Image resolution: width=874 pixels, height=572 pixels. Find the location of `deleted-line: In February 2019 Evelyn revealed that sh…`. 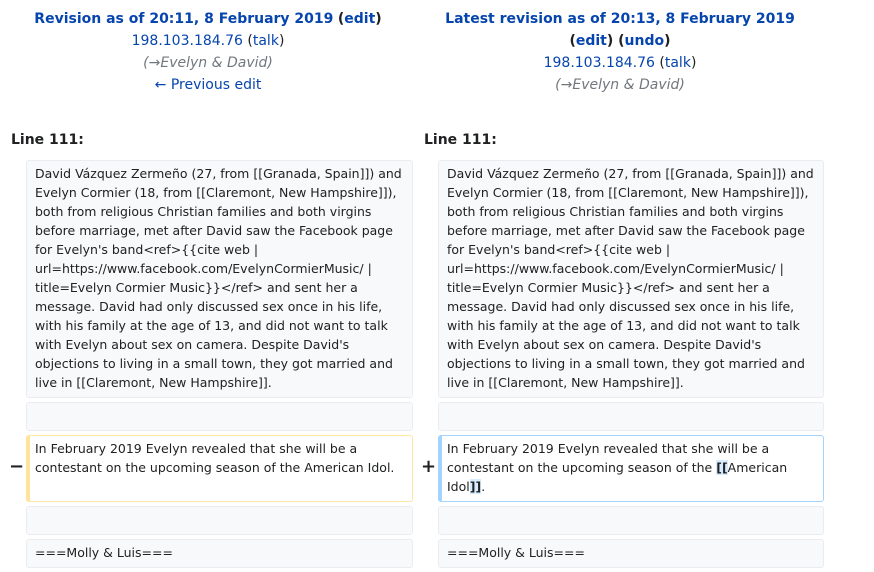

deleted-line: In February 2019 Evelyn revealed that sh… is located at coordinates (219, 468).